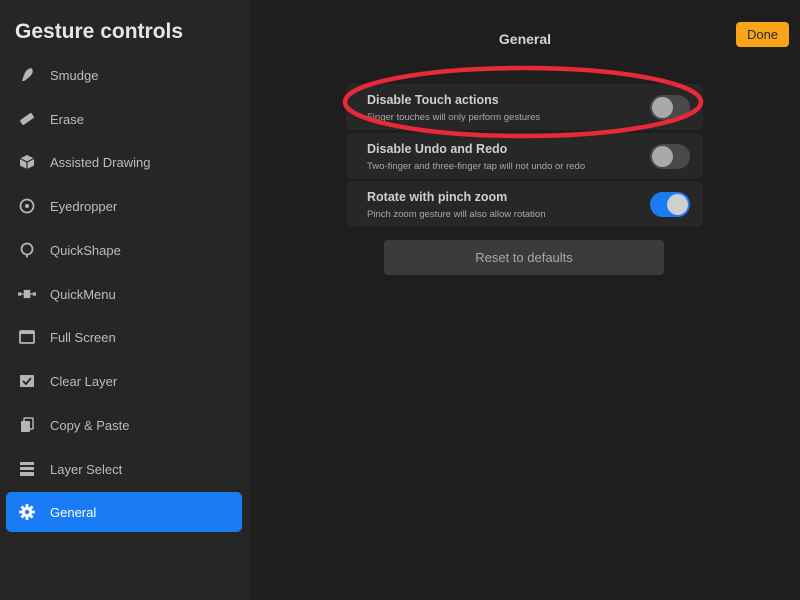 This screenshot has width=800, height=600. Describe the element at coordinates (74, 75) in the screenshot. I see `sidebar-item-label: Smudge` at that location.